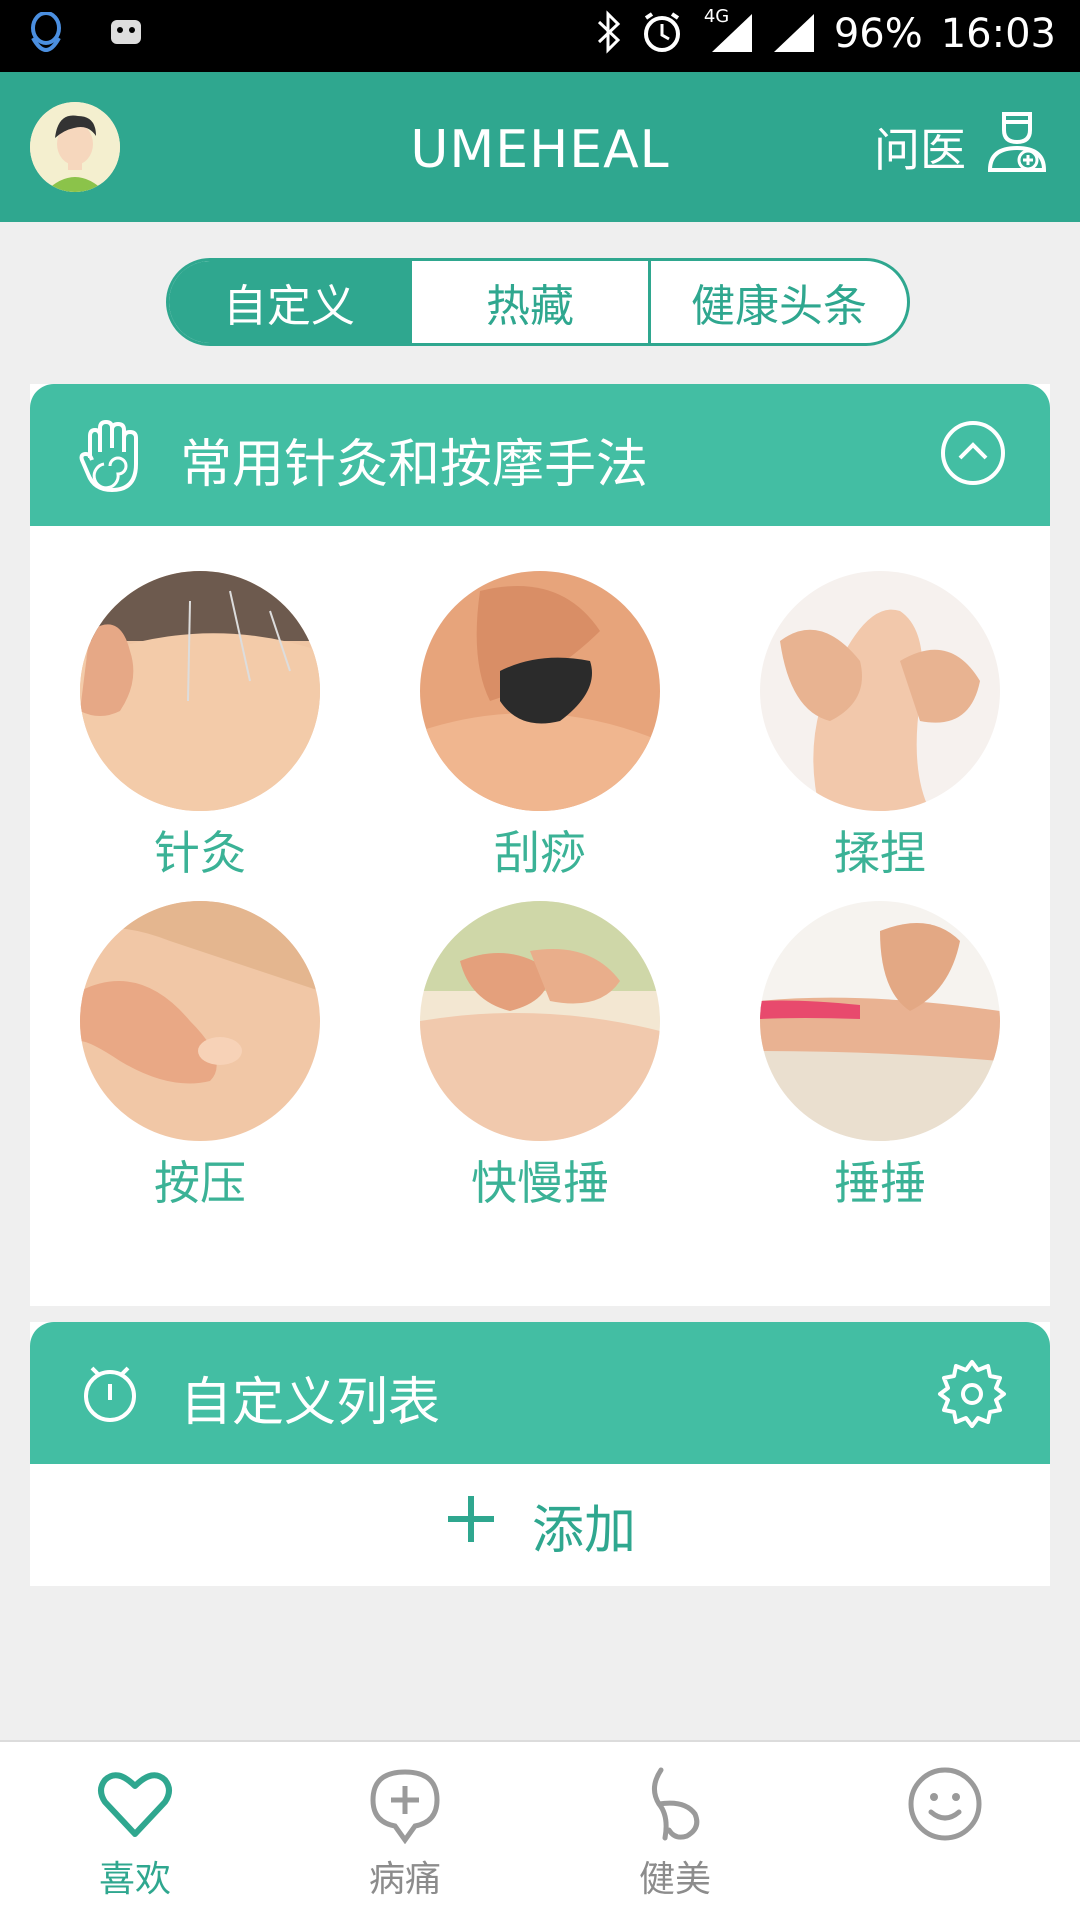 Image resolution: width=1080 pixels, height=1922 pixels. I want to click on clock-time: 16:03, so click(998, 34).